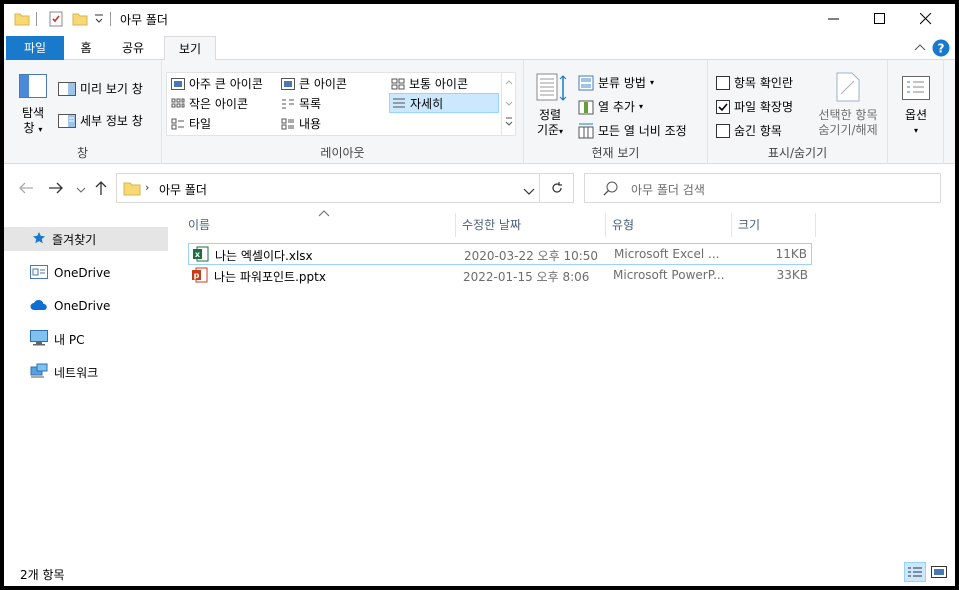 Image resolution: width=959 pixels, height=590 pixels. What do you see at coordinates (86, 372) in the screenshot?
I see `sidebar-item-network: 네트워크` at bounding box center [86, 372].